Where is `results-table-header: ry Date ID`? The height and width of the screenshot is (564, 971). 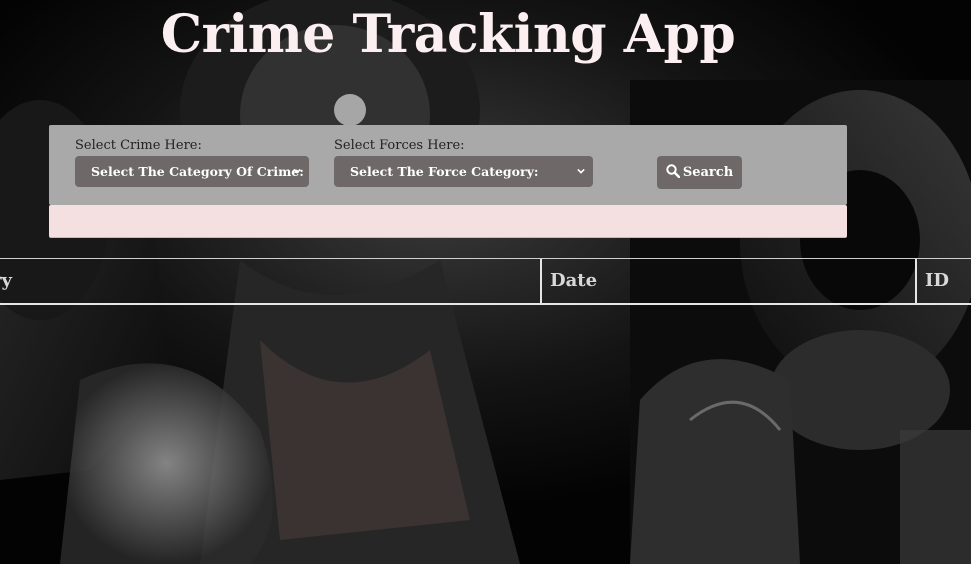
results-table-header: ry Date ID is located at coordinates (485, 281).